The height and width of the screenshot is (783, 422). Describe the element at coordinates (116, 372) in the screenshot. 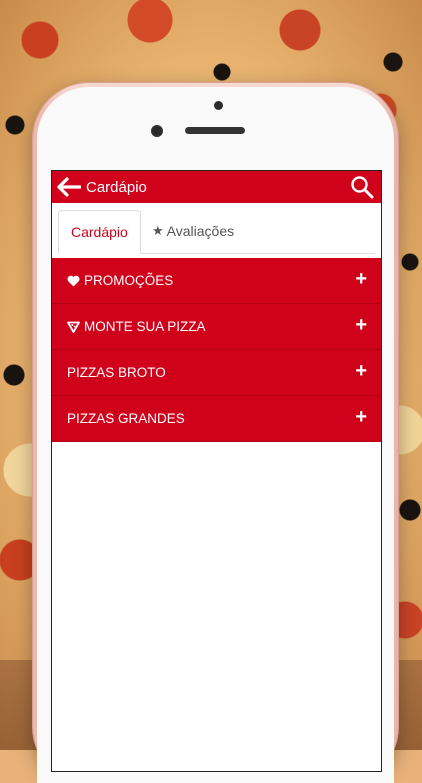

I see `section-label: PIZZAS BROTO` at that location.